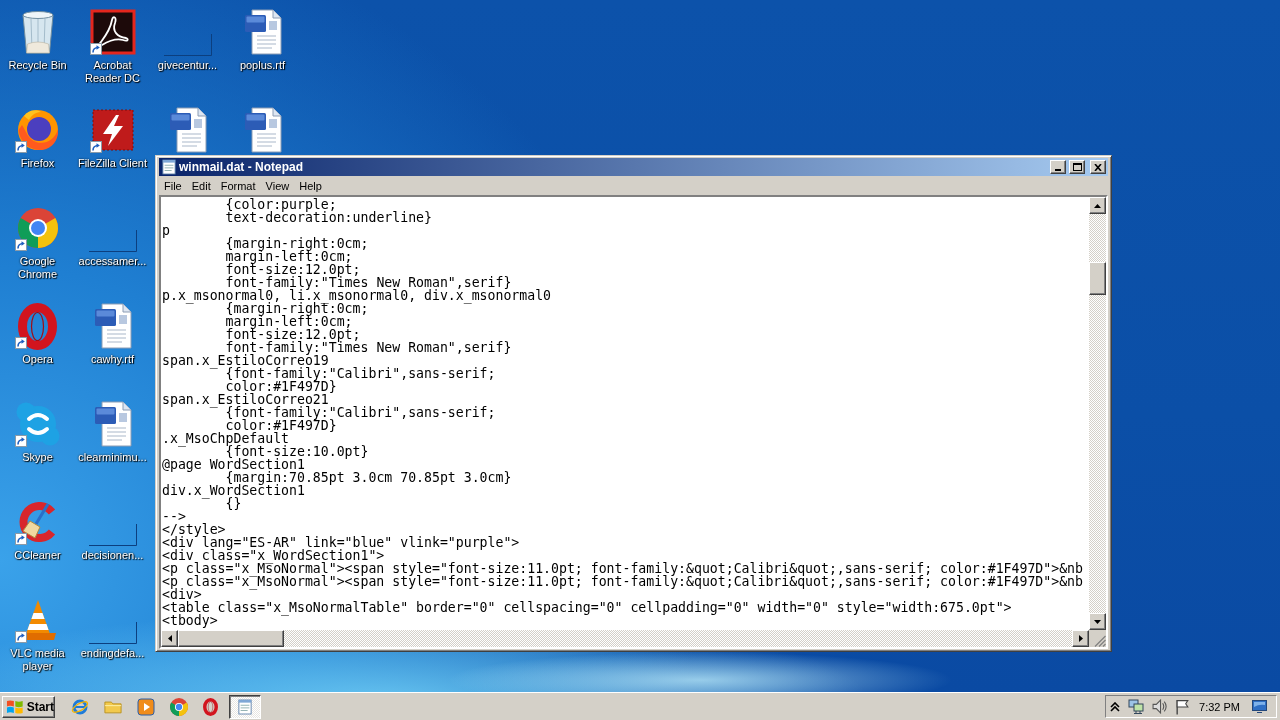  Describe the element at coordinates (112, 130) in the screenshot. I see `filezilla-icon` at that location.